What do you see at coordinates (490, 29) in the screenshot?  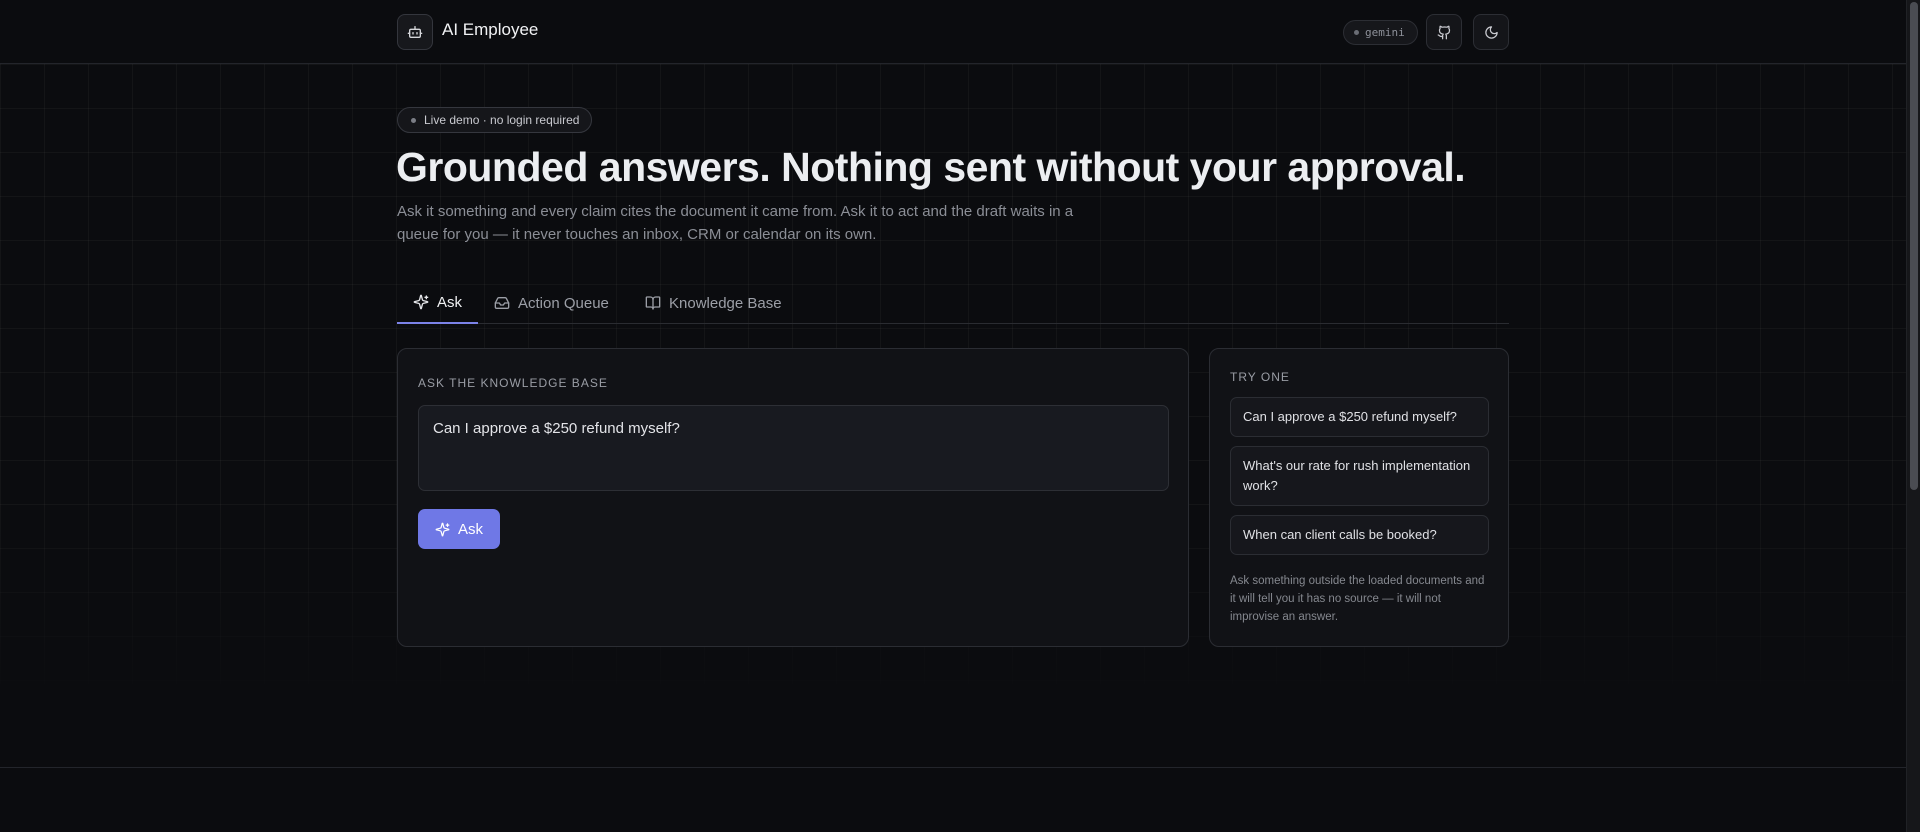 I see `app-title: AI Employee` at bounding box center [490, 29].